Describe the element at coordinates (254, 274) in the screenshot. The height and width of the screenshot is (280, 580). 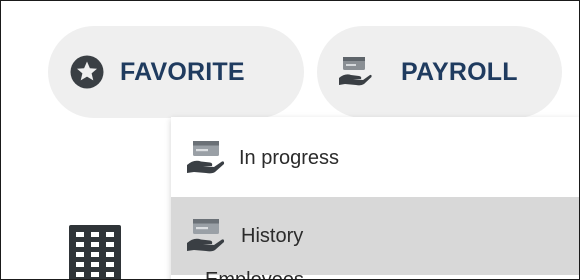
I see `menu-item-employees-partial: Employees` at that location.